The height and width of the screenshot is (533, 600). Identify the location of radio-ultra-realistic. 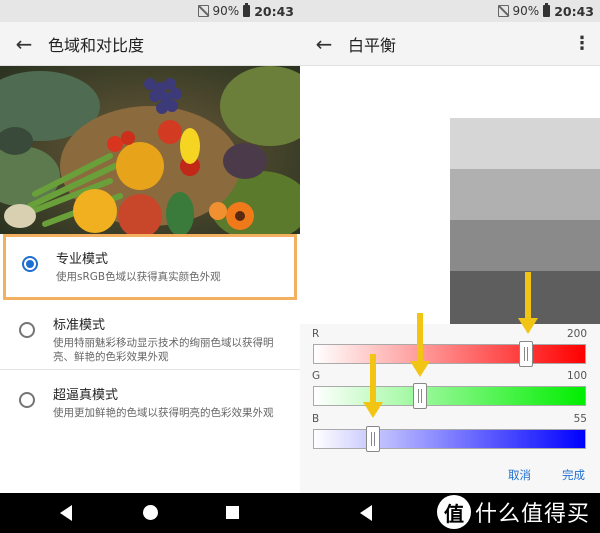
(27, 400).